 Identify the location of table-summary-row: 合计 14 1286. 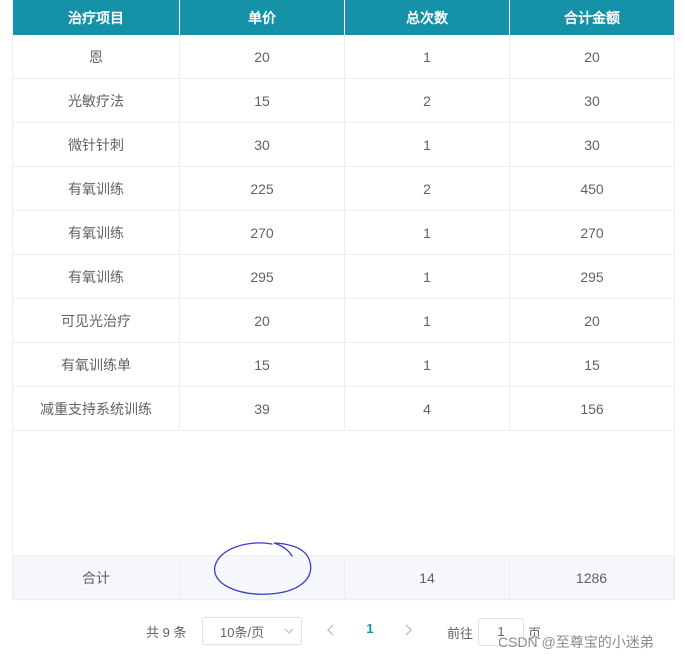
(343, 577).